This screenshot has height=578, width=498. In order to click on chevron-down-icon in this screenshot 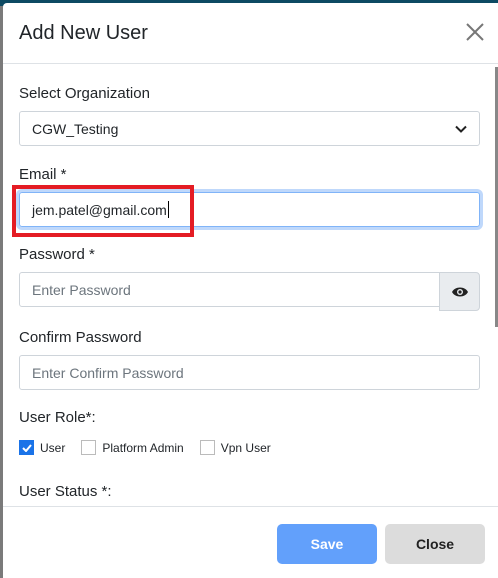, I will do `click(461, 129)`.